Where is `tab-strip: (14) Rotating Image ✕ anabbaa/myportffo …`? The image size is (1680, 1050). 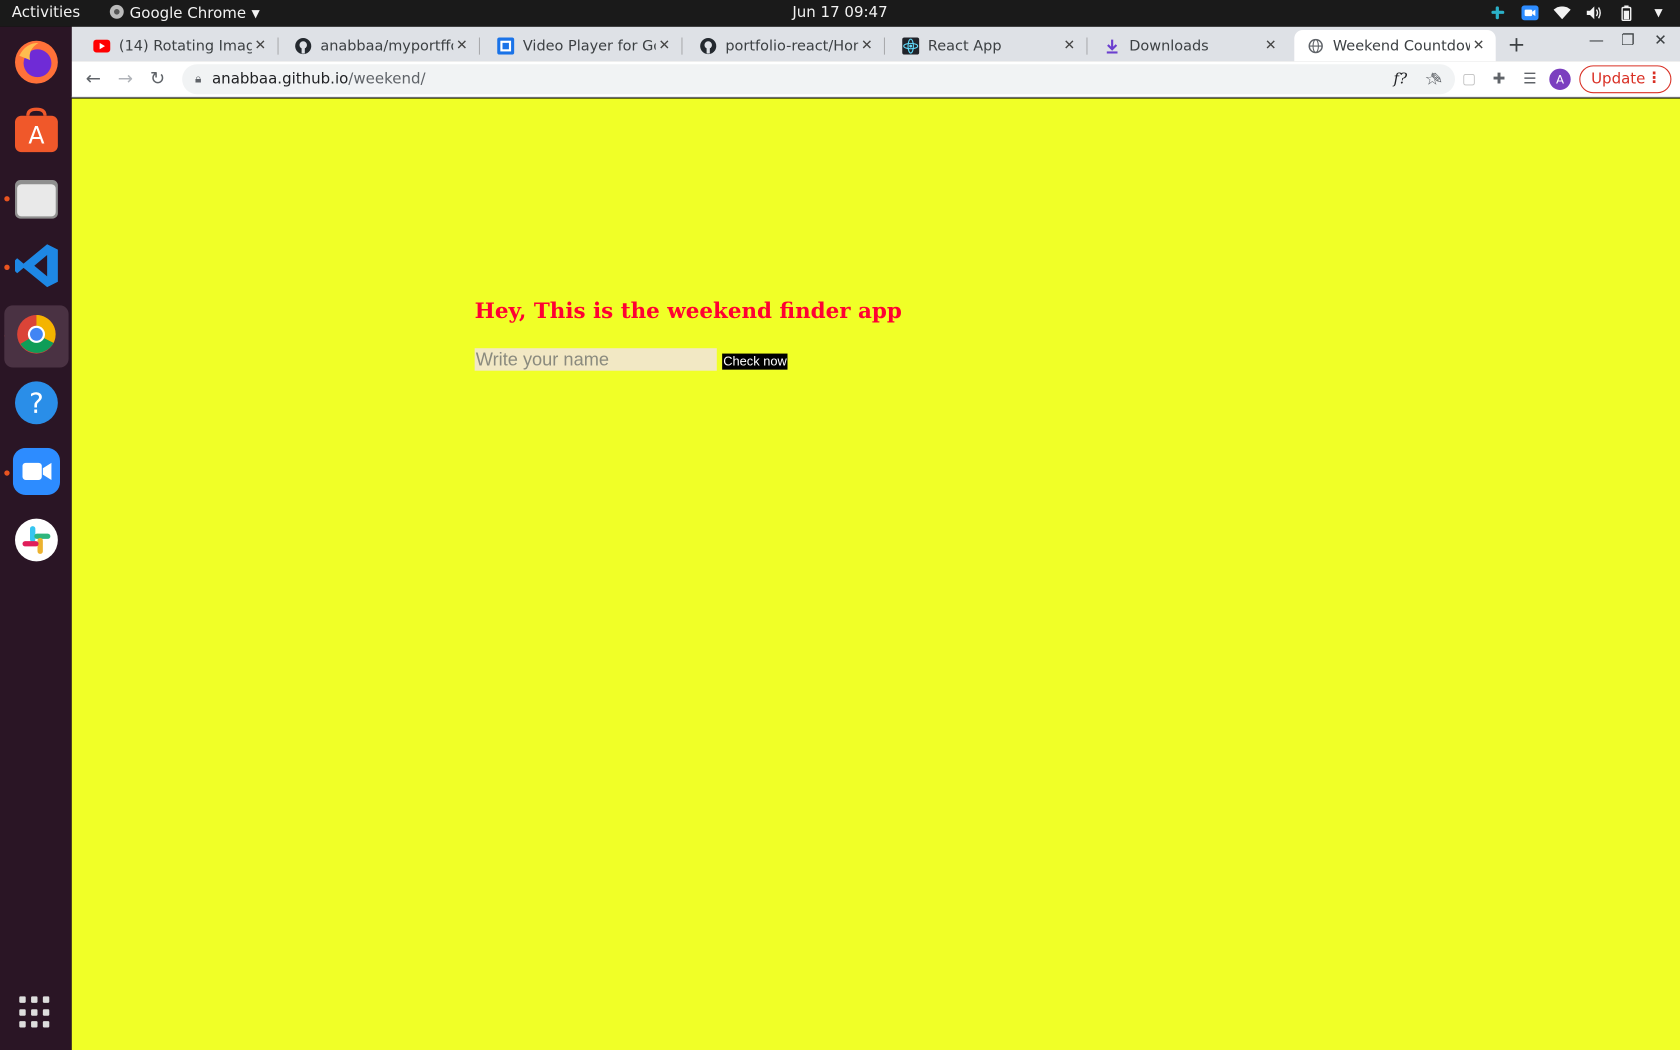
tab-strip: (14) Rotating Image ✕ anabbaa/myportffo … is located at coordinates (875, 44).